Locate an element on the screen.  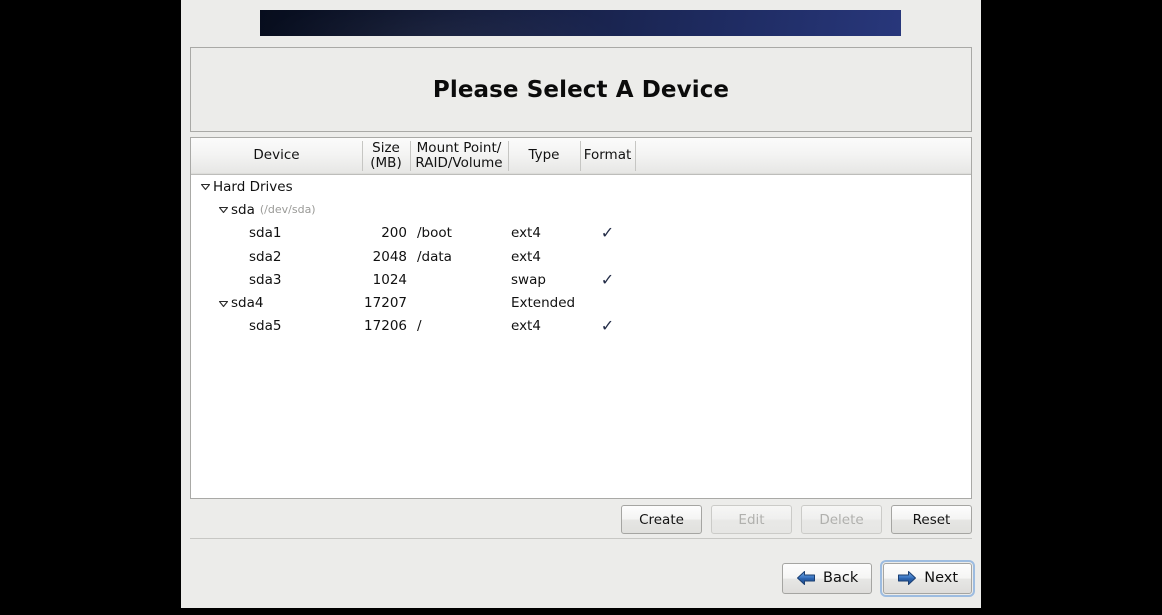
table-row: sda4 17207 Extended is located at coordinates (581, 302).